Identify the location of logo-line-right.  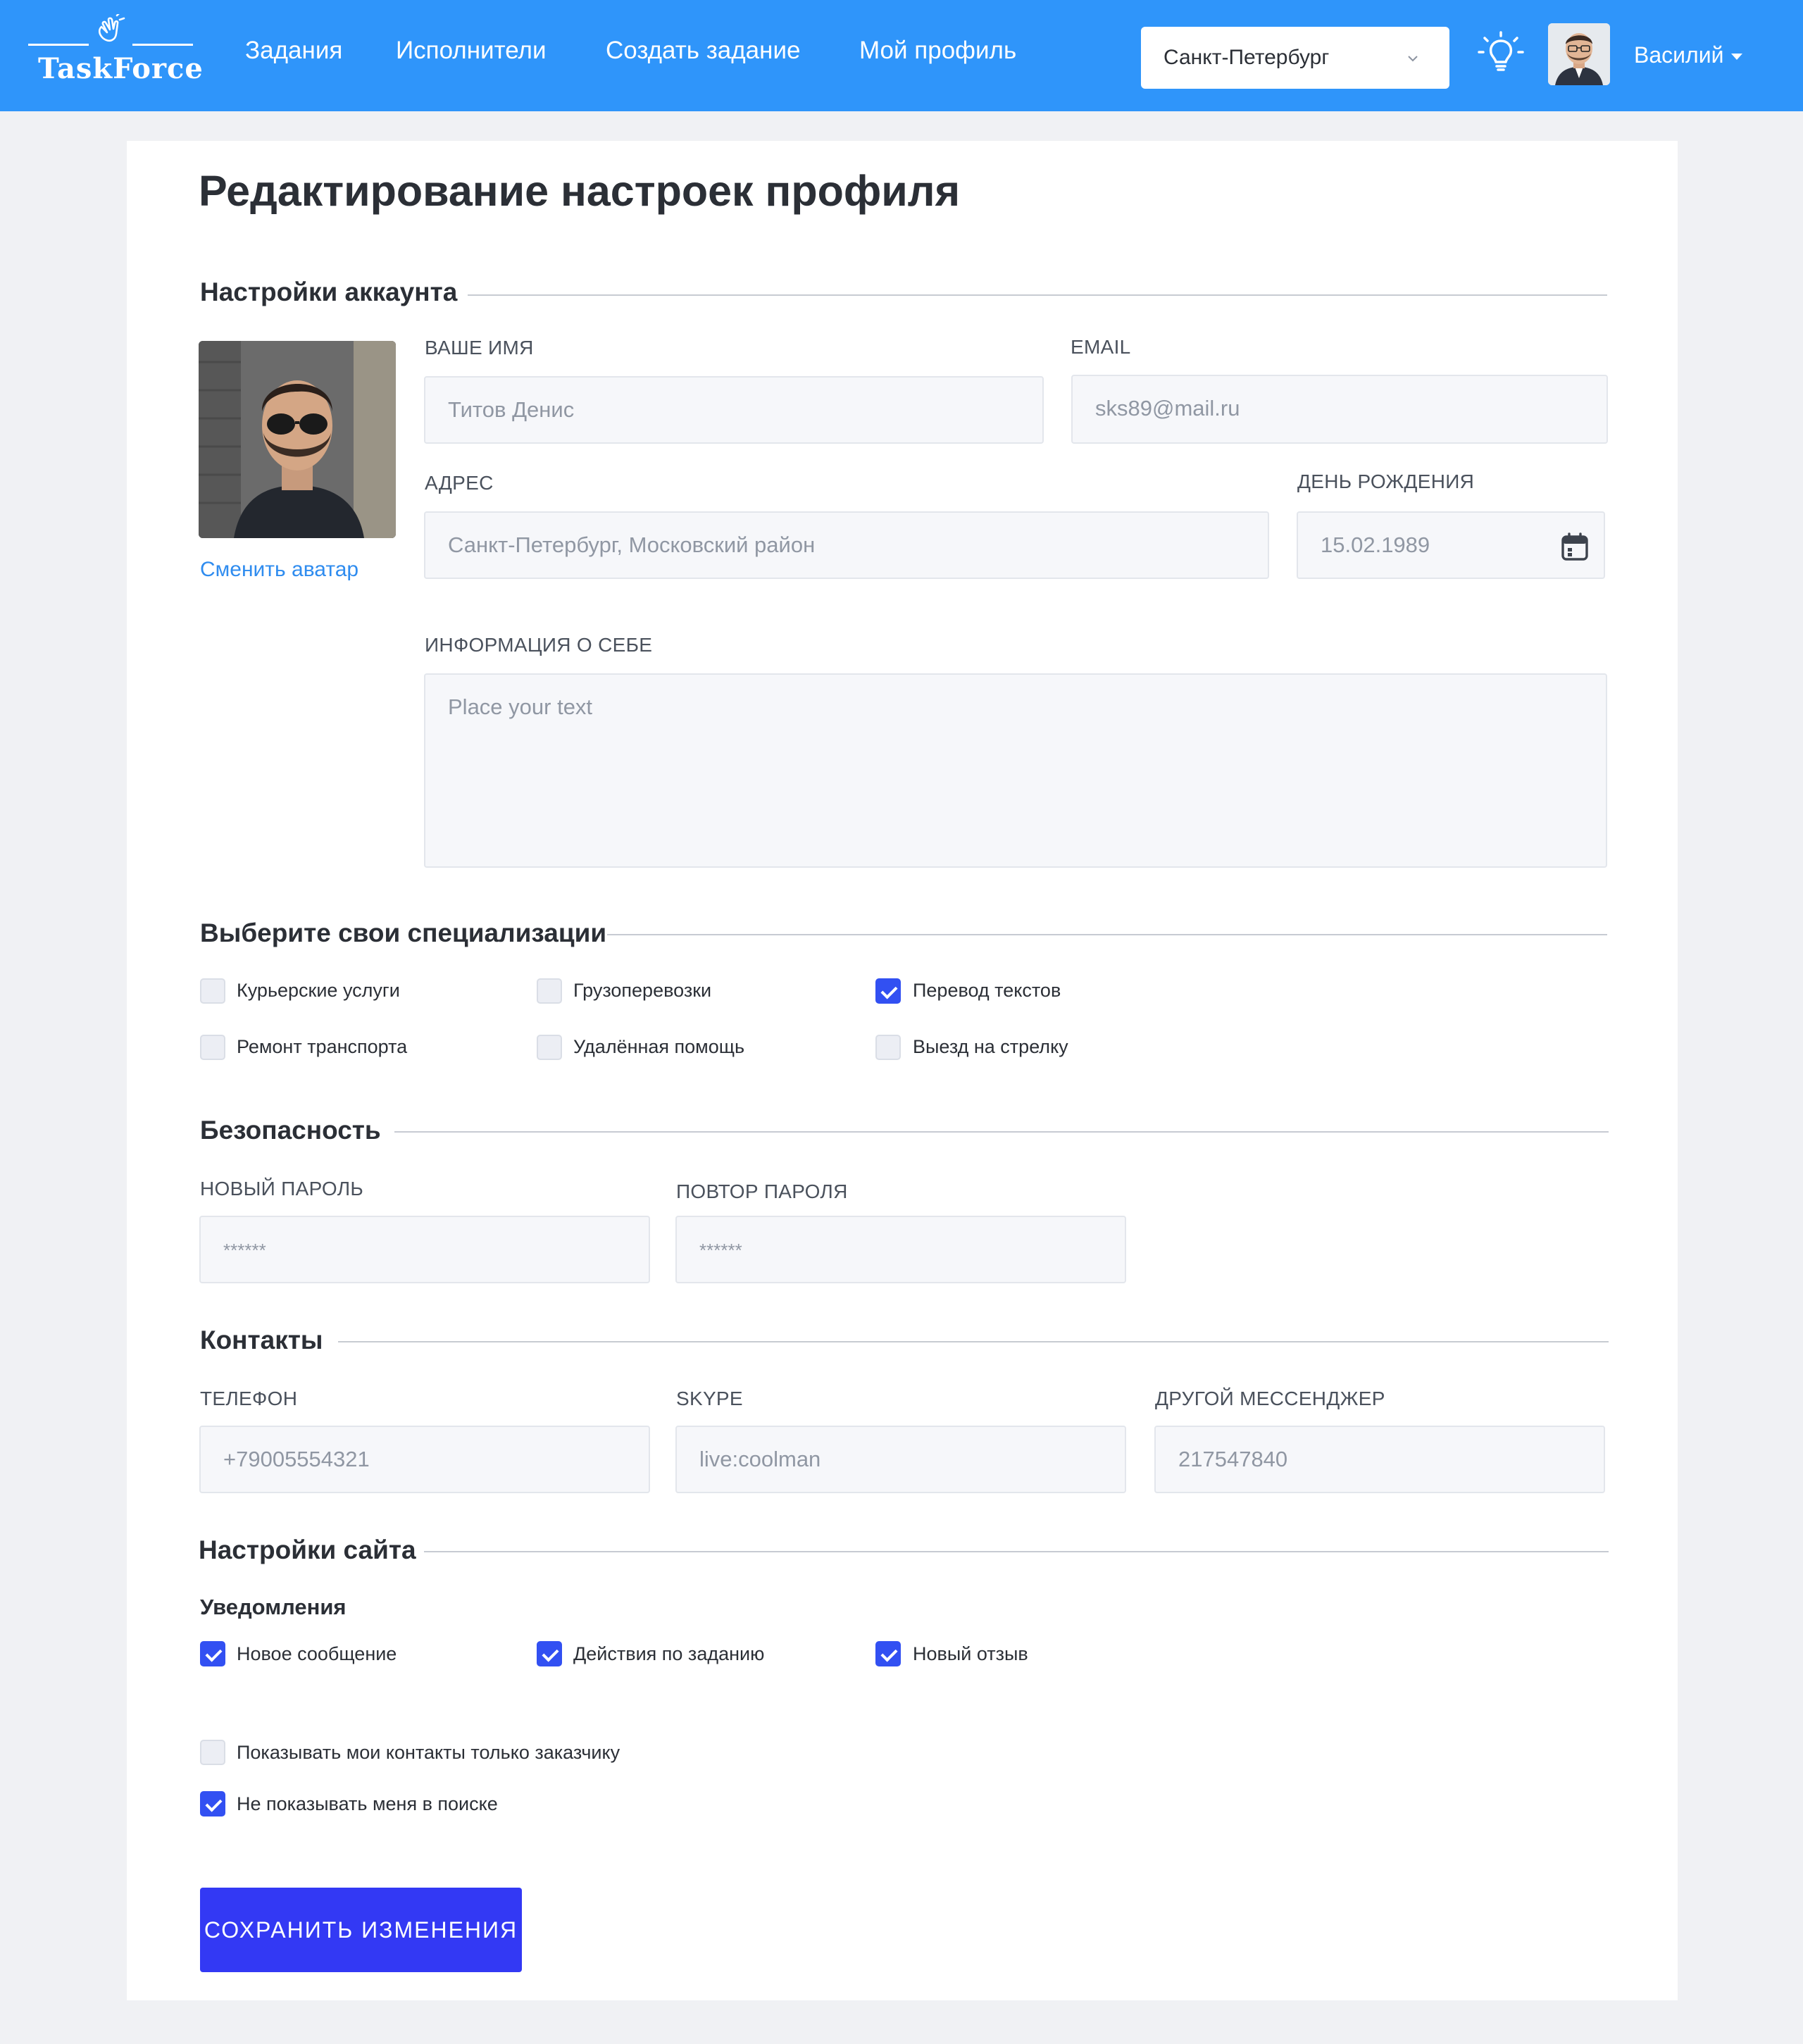
(163, 45).